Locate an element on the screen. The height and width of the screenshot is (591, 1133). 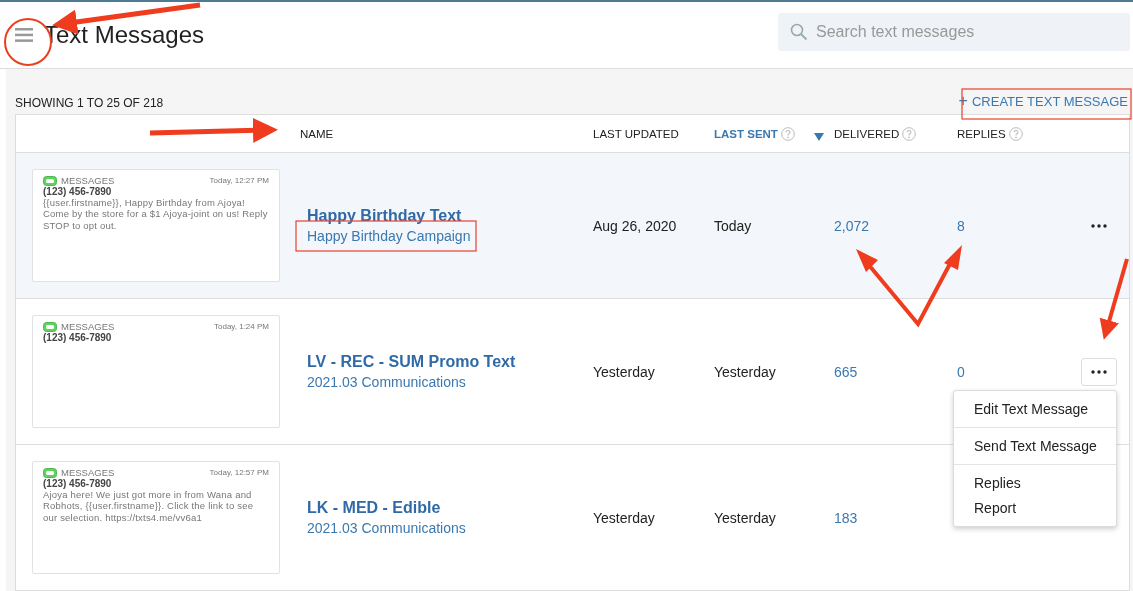
menu-item: Edit Text Message is located at coordinates (1035, 408).